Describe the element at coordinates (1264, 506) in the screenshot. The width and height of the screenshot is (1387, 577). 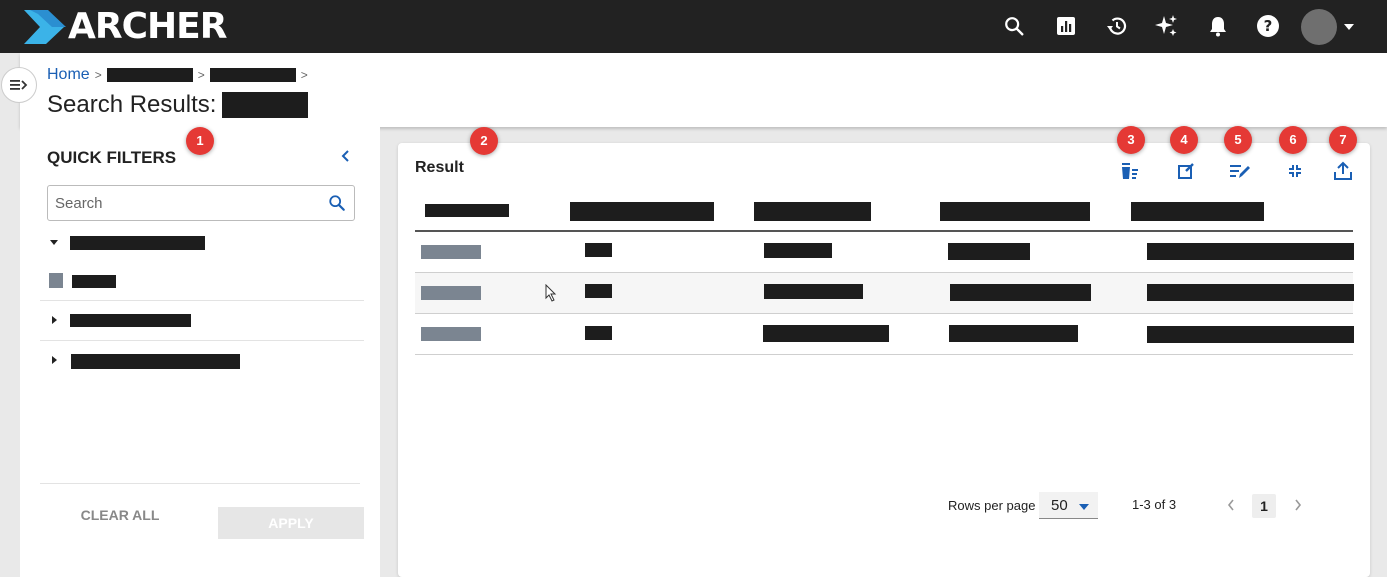
I see `page-number-button: 1` at that location.